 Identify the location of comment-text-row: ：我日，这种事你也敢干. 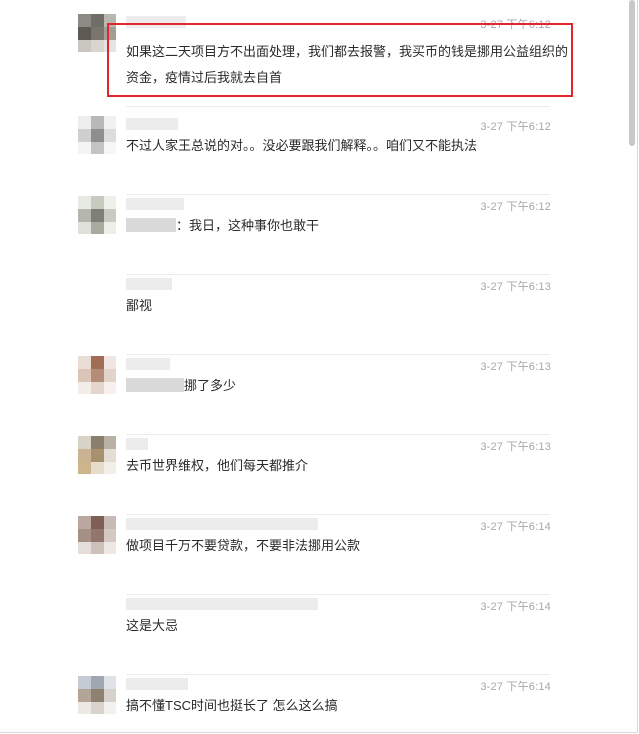
(222, 226).